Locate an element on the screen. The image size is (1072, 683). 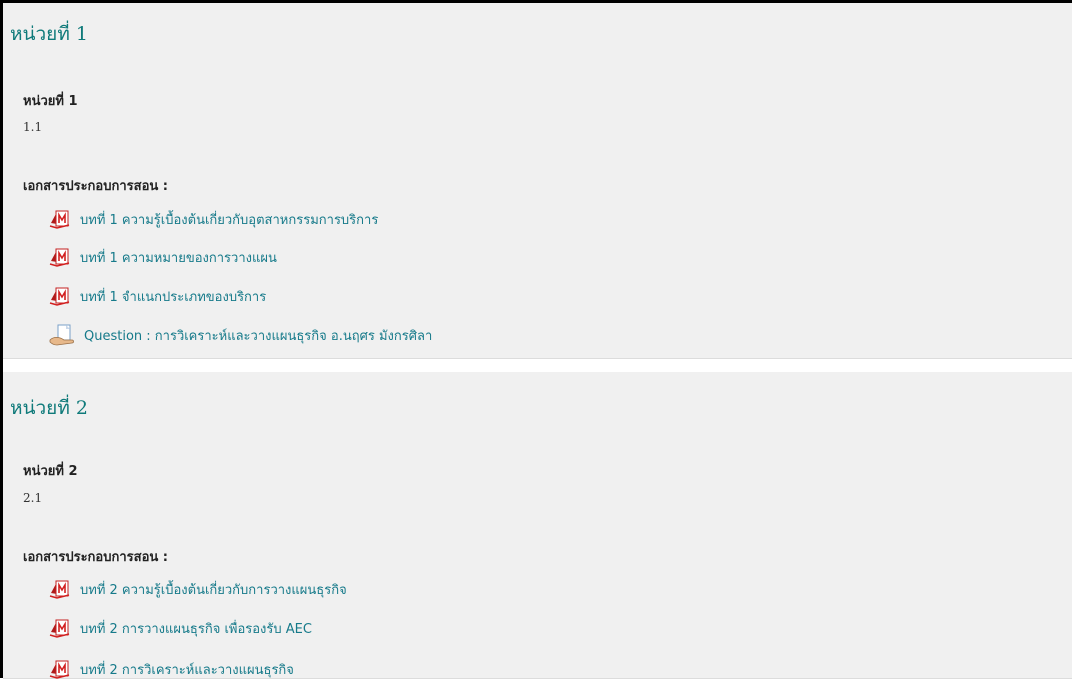
section-title: หน่วยที่ 1 is located at coordinates (49, 34).